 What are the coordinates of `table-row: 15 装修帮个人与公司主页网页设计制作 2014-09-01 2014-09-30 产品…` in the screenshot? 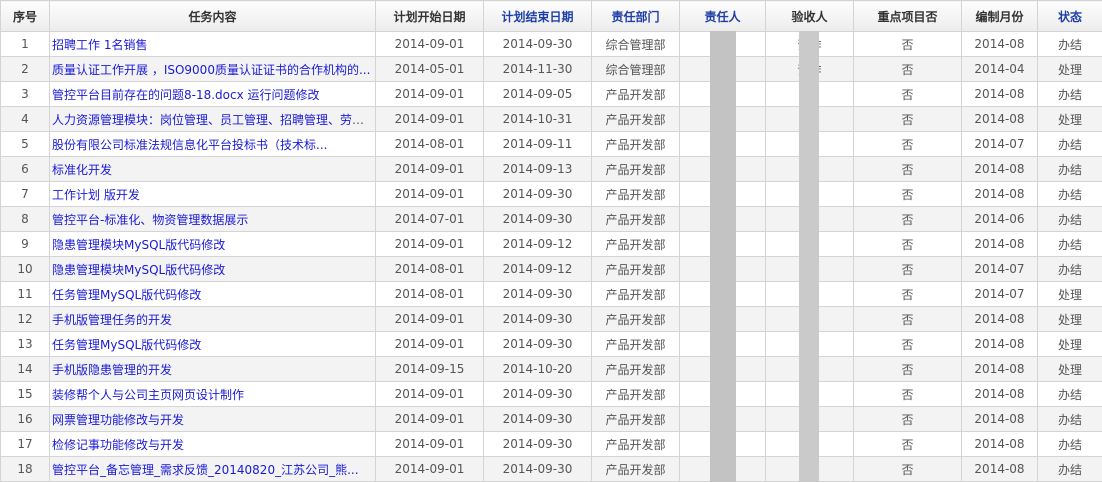 It's located at (551, 394).